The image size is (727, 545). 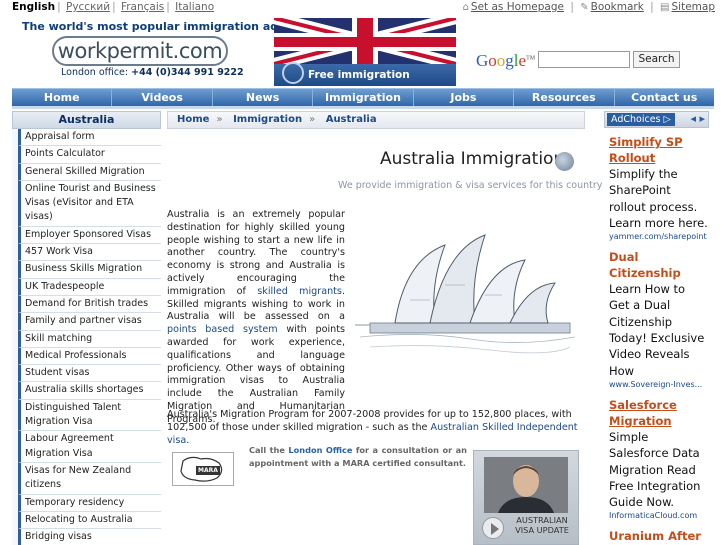 I want to click on site-logo: workpermit.com, so click(x=140, y=51).